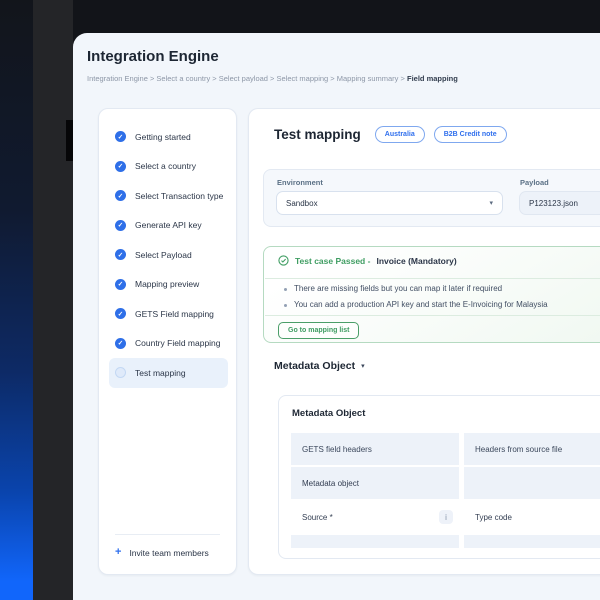 The image size is (600, 600). What do you see at coordinates (168, 226) in the screenshot?
I see `stepper-step-generate-api-key: ✓ Generate API key` at bounding box center [168, 226].